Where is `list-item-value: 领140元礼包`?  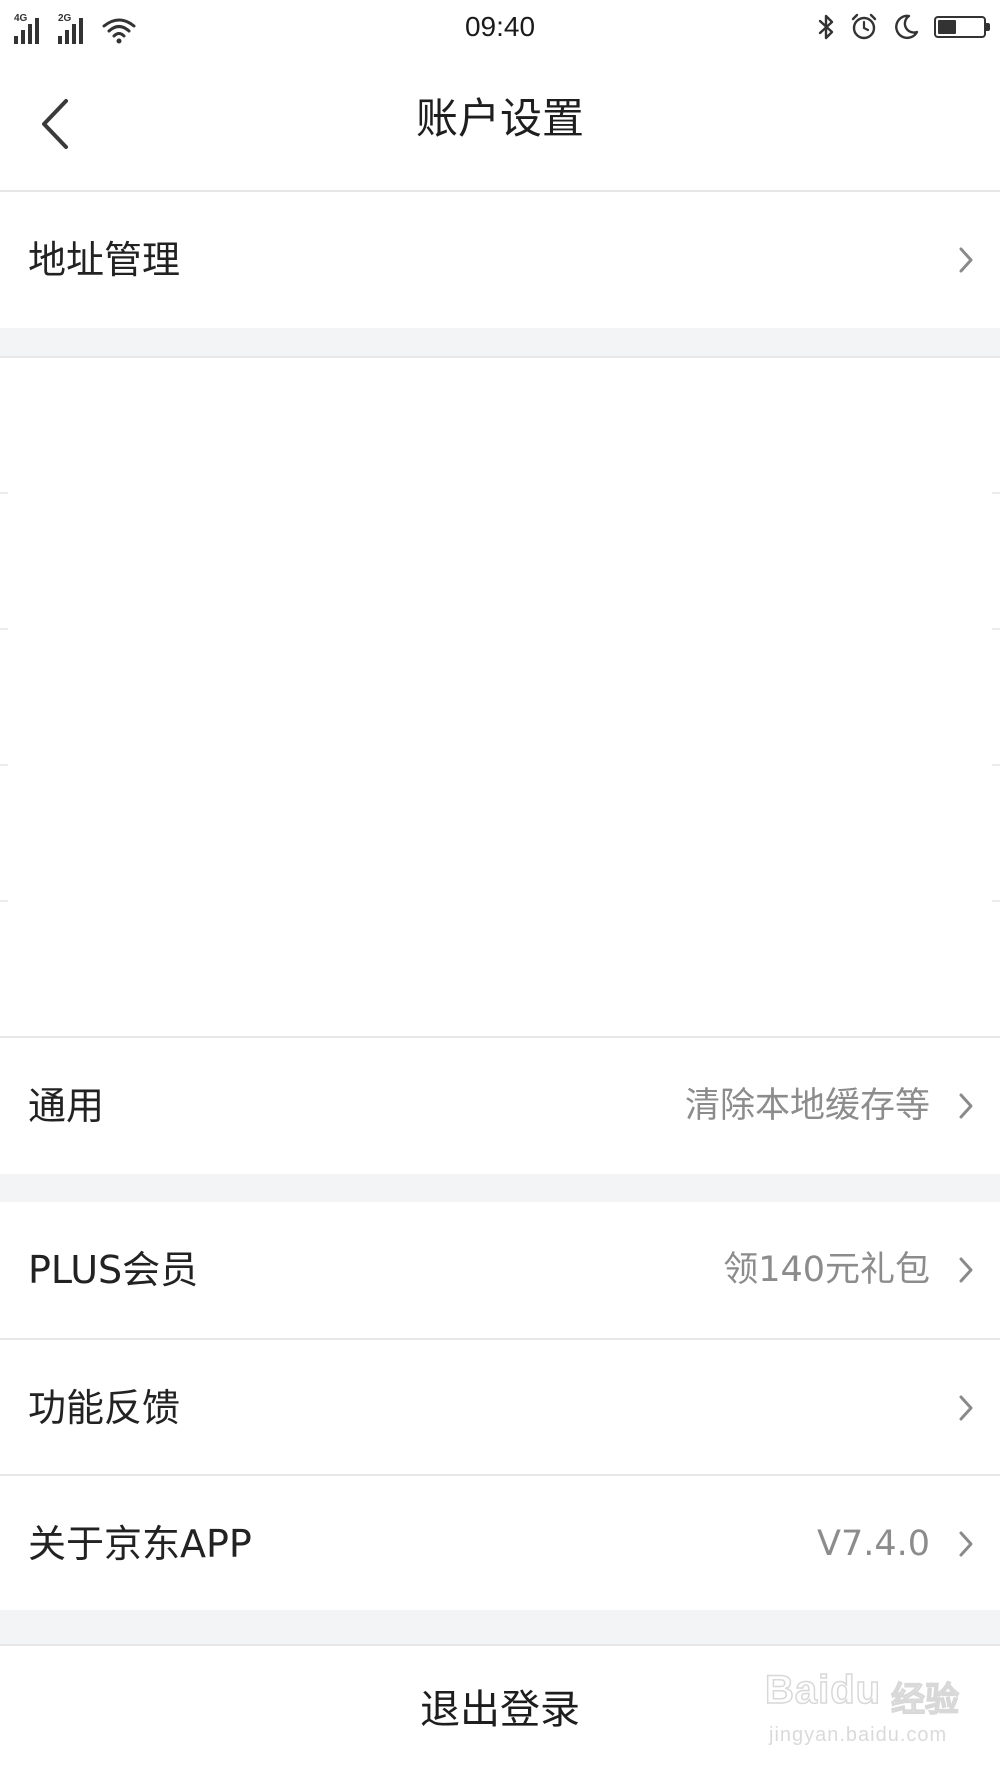 list-item-value: 领140元礼包 is located at coordinates (826, 1270).